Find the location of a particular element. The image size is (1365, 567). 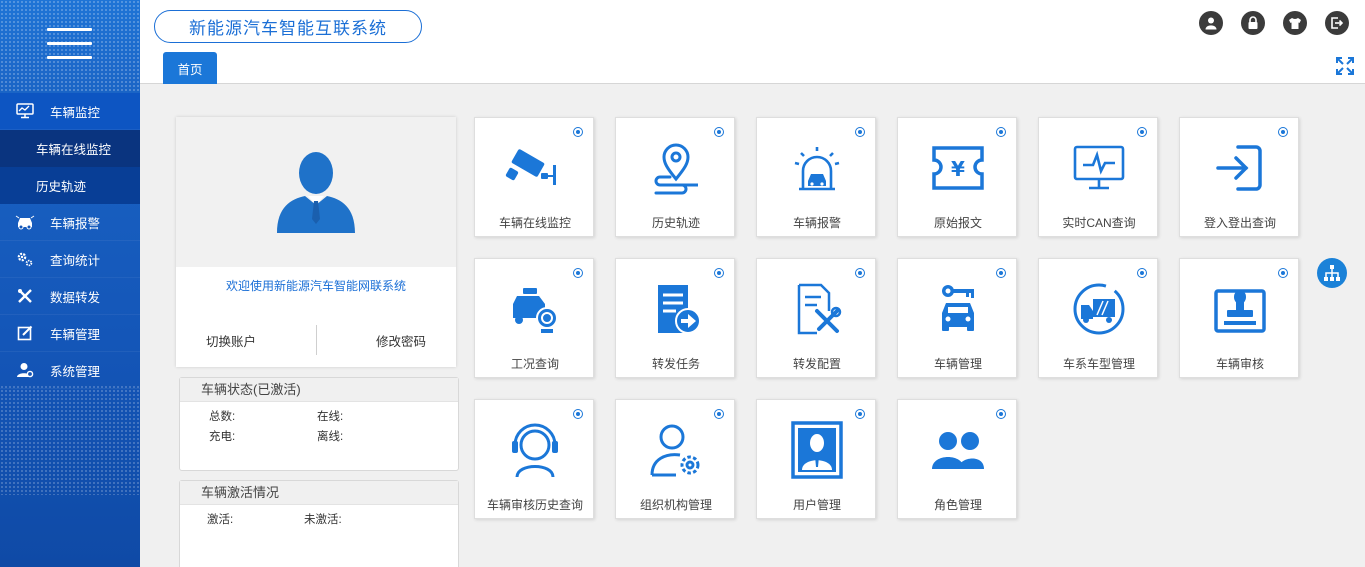

tile-vehicle-management: 车辆管理 is located at coordinates (957, 318).